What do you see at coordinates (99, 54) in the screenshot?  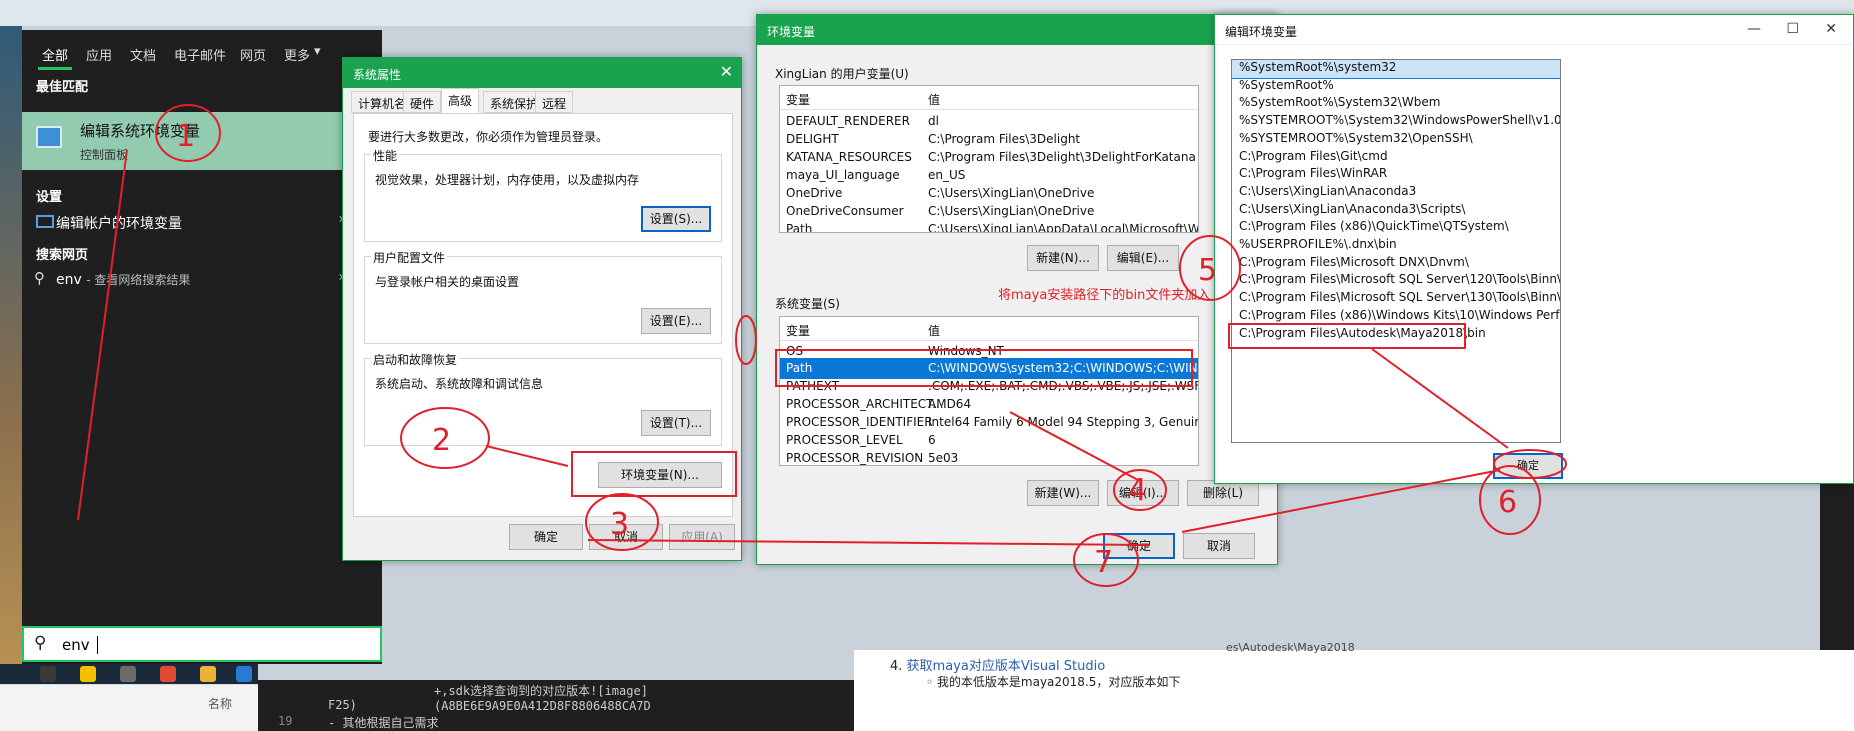 I see `tab-apps: 应用` at bounding box center [99, 54].